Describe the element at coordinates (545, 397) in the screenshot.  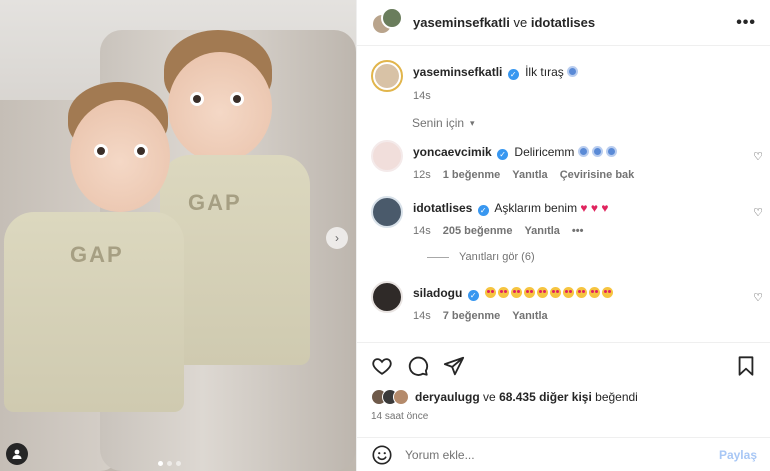
I see `likes-count: 68.435 diğer kişi` at that location.